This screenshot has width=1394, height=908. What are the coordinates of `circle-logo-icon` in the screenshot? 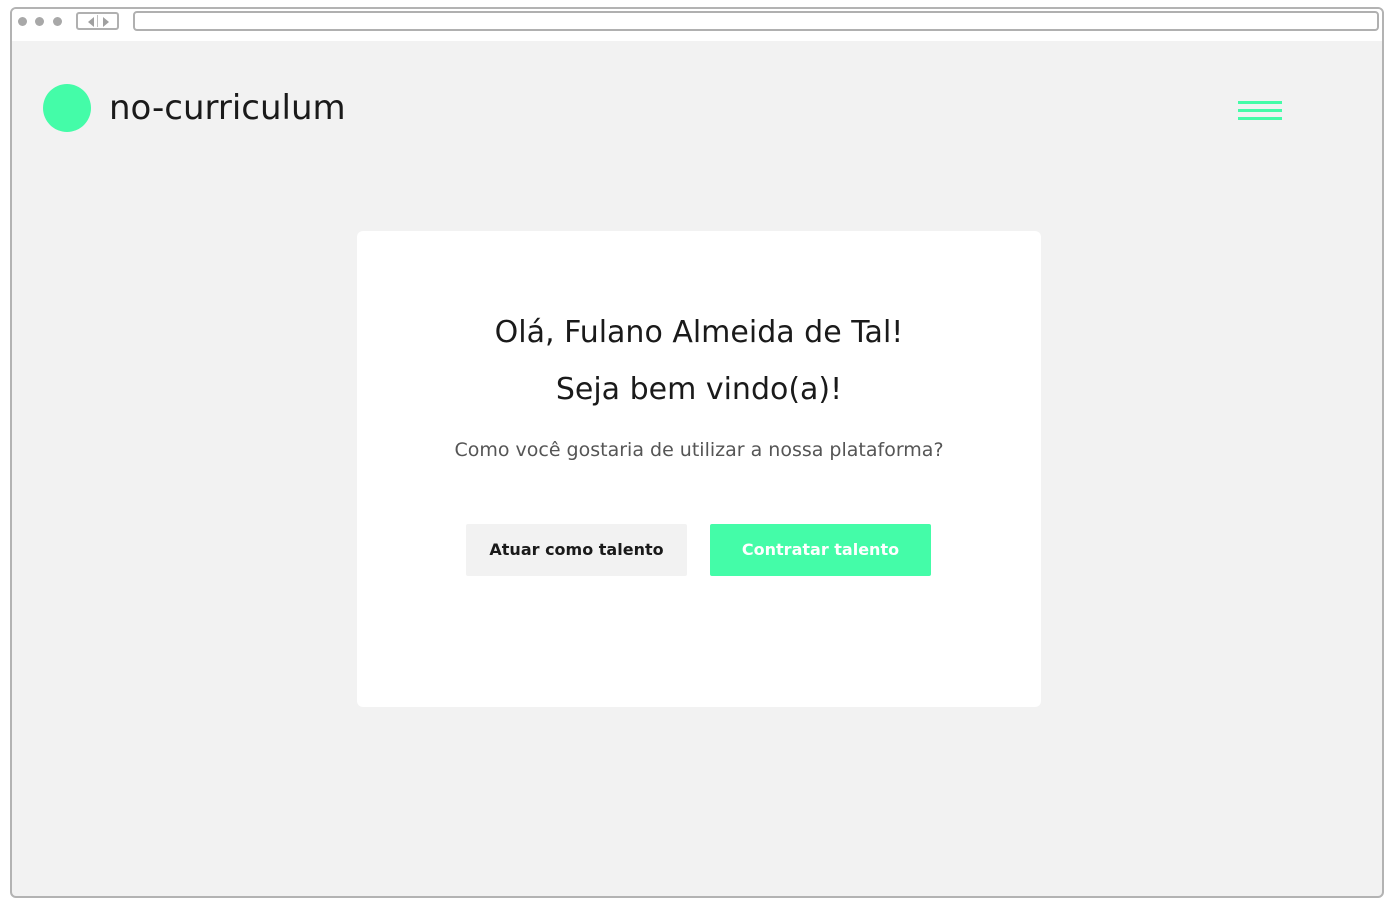 It's located at (67, 108).